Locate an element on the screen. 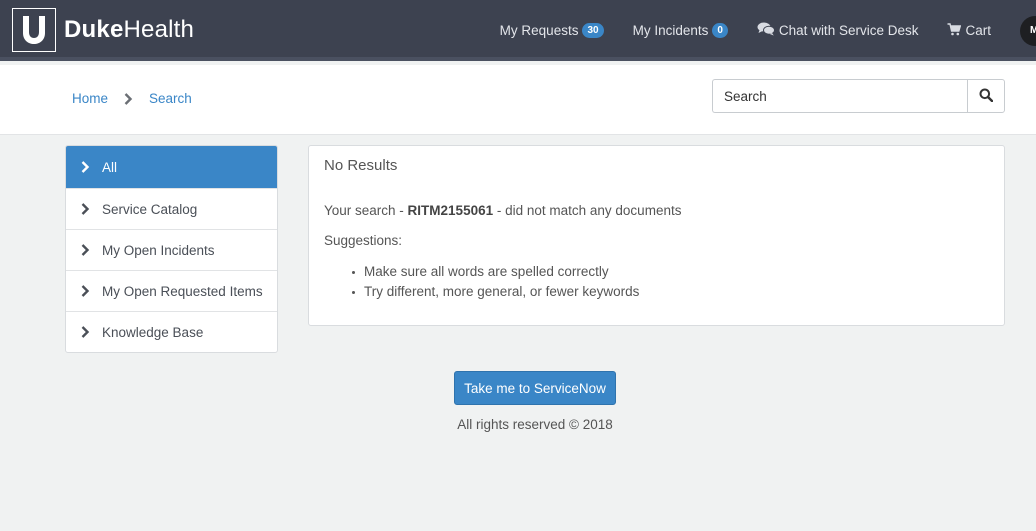 The image size is (1036, 531). cart-link: Cart is located at coordinates (969, 30).